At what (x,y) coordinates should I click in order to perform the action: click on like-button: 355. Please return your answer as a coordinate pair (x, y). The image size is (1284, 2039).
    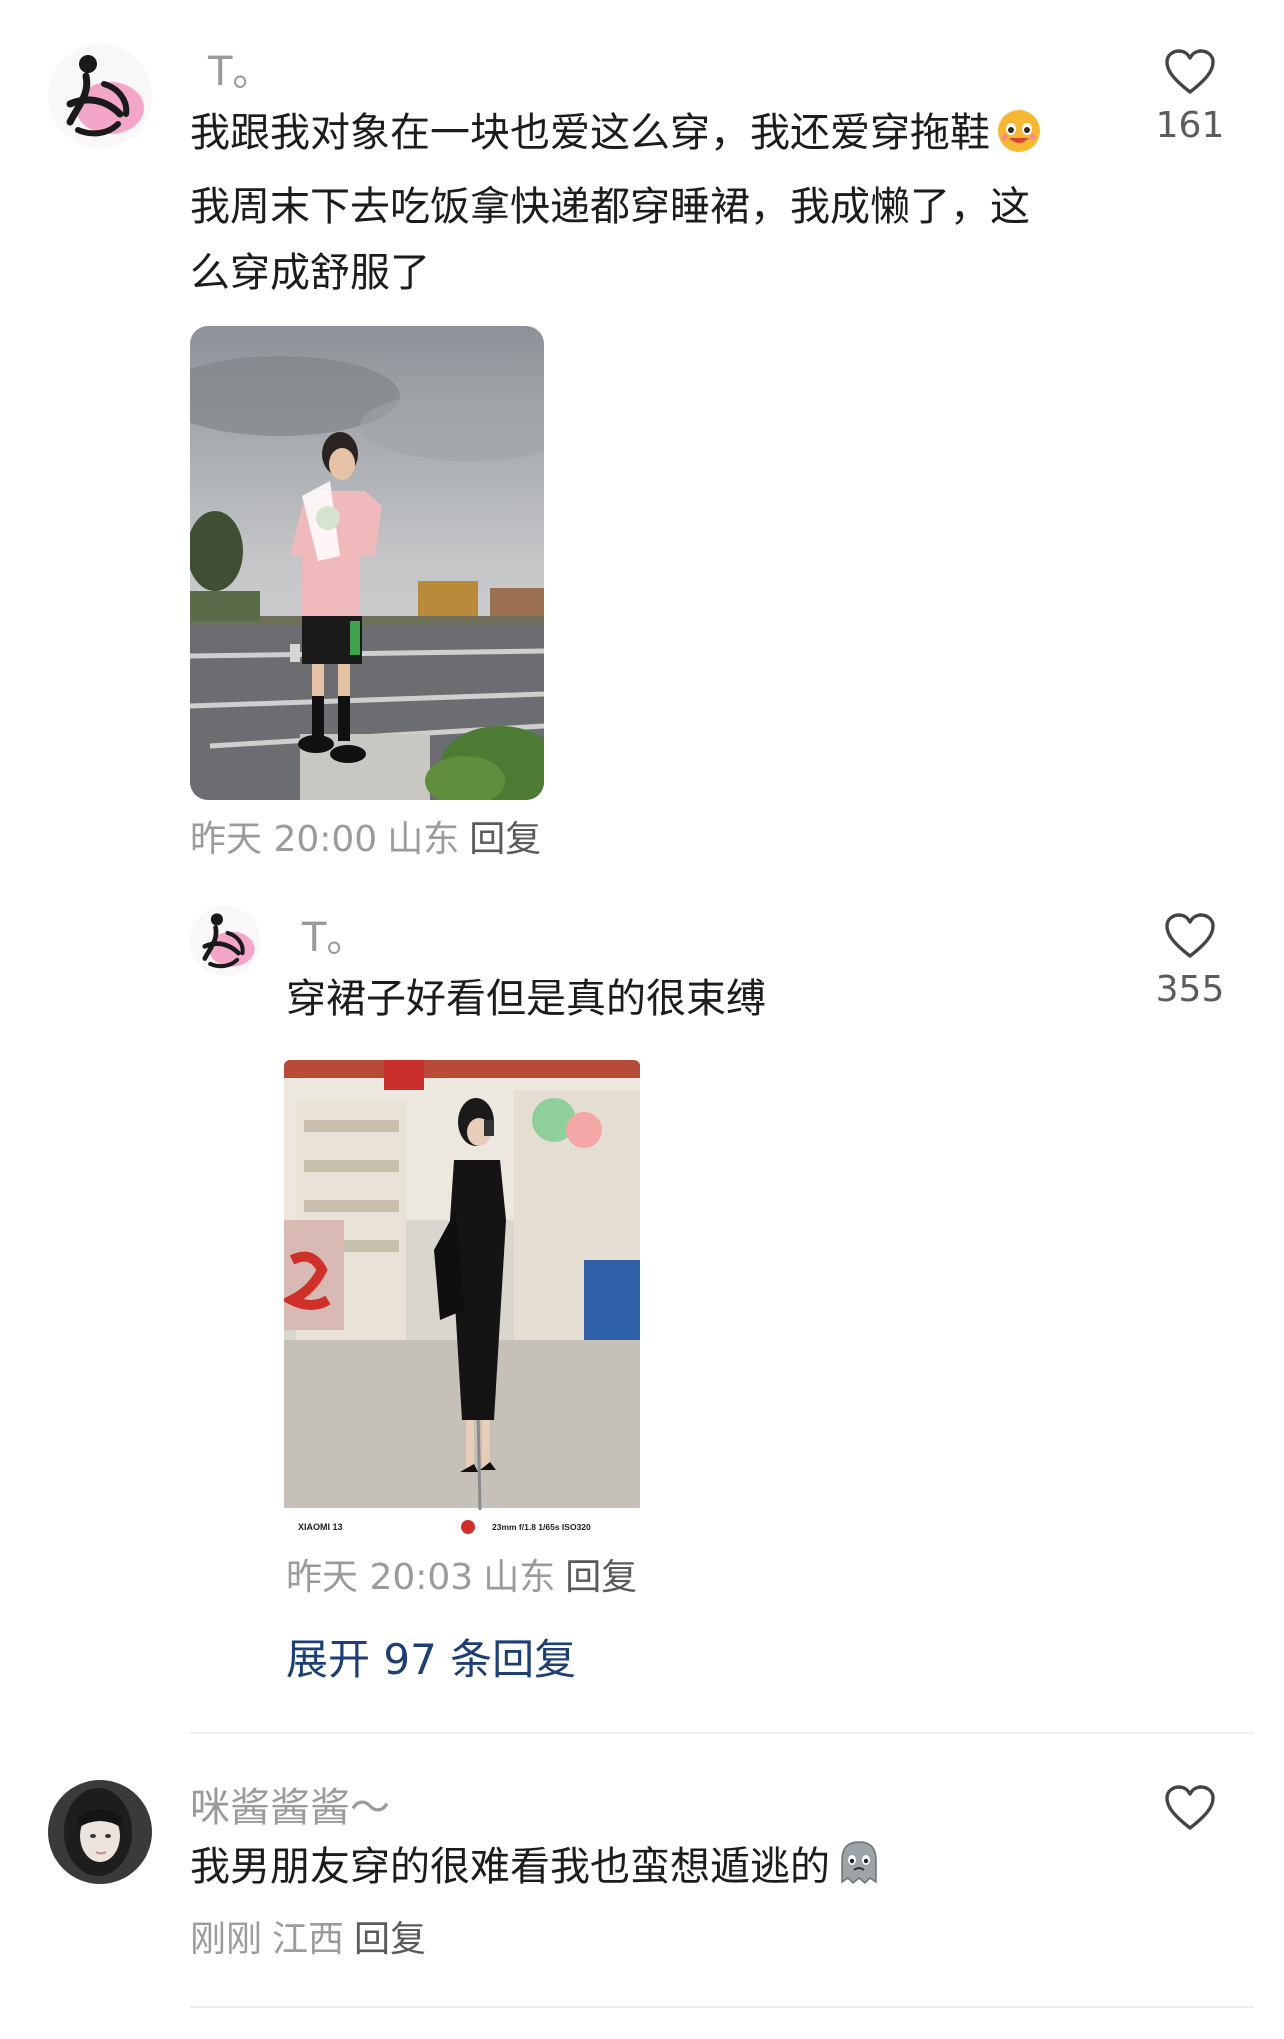
    Looking at the image, I should click on (1190, 962).